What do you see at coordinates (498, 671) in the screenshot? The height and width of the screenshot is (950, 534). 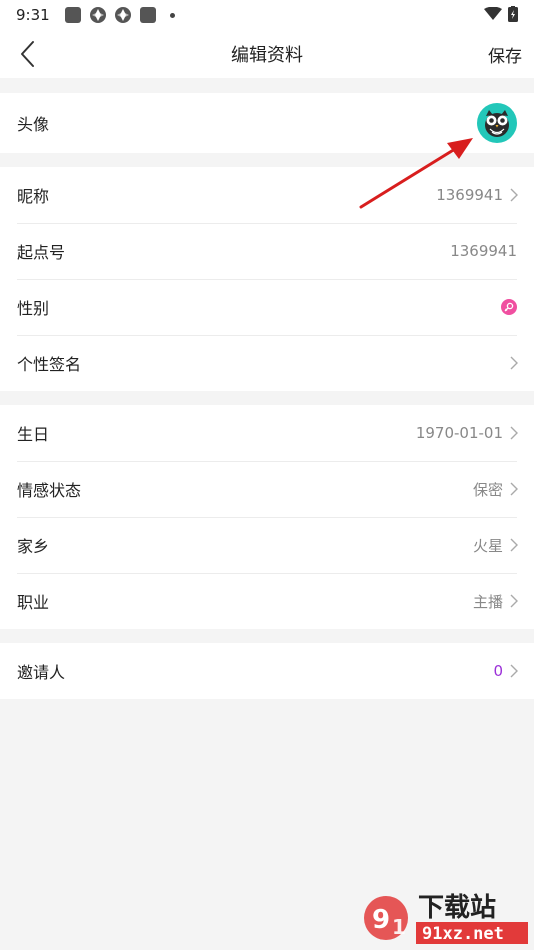 I see `inviter-count: 0` at bounding box center [498, 671].